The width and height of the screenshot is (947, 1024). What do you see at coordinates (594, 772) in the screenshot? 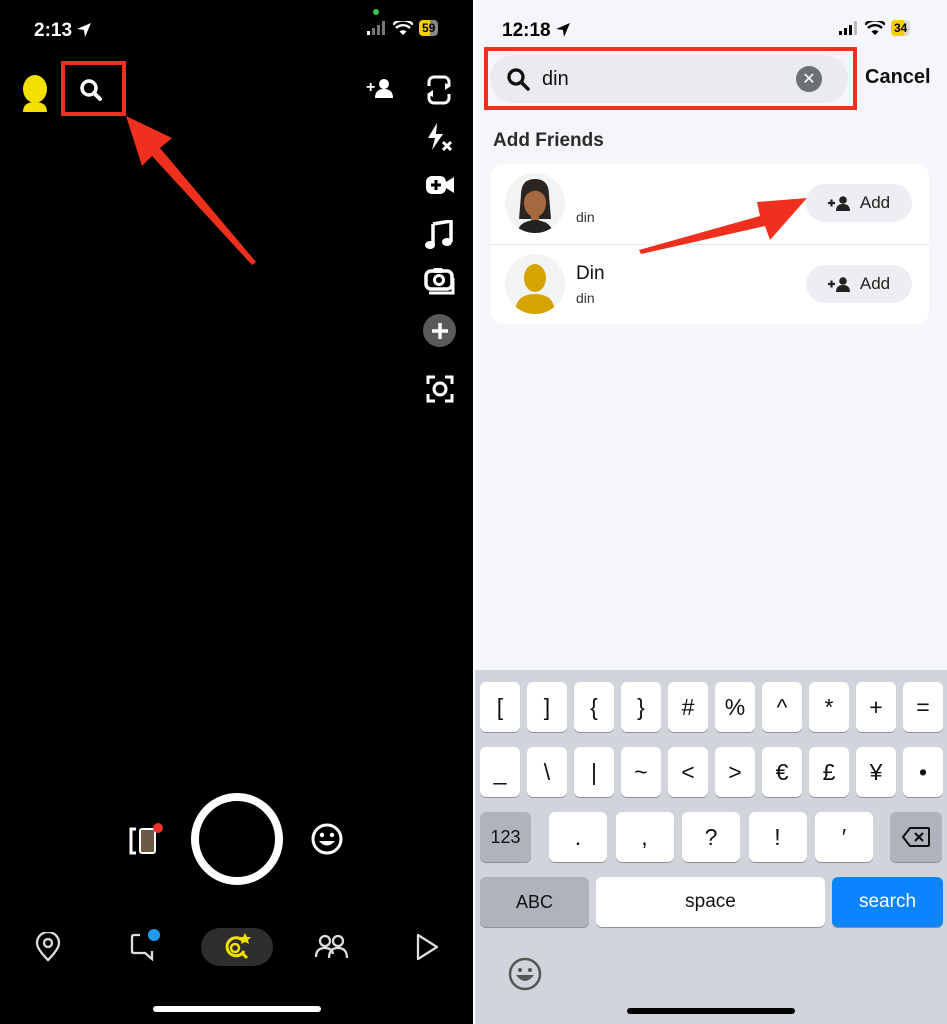
I see `key: |` at bounding box center [594, 772].